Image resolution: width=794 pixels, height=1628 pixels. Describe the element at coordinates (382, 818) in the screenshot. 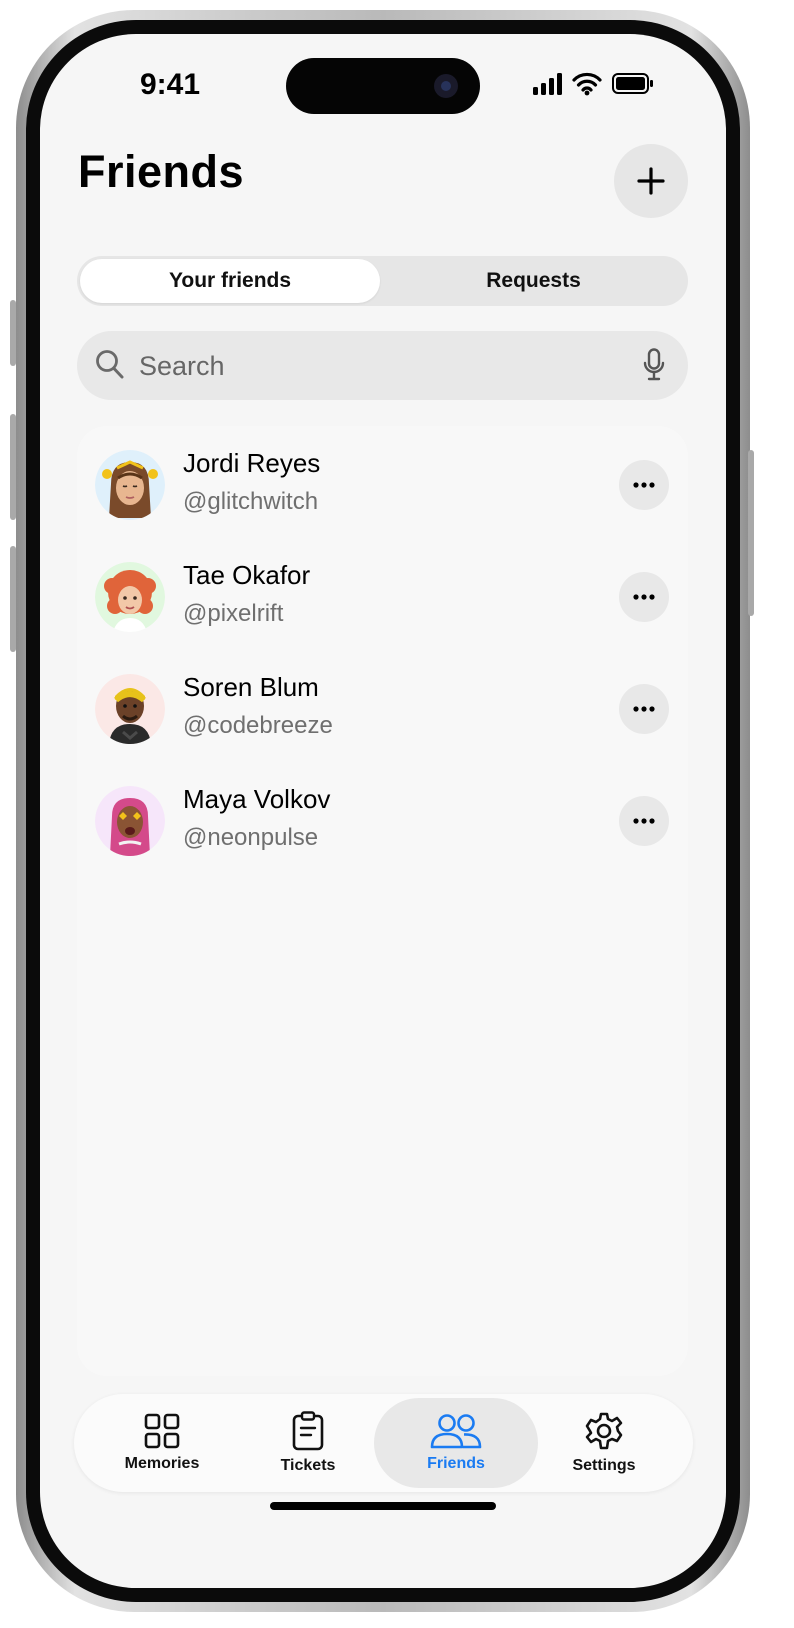

I see `friend-row: Maya Volkov @neonpulse` at that location.